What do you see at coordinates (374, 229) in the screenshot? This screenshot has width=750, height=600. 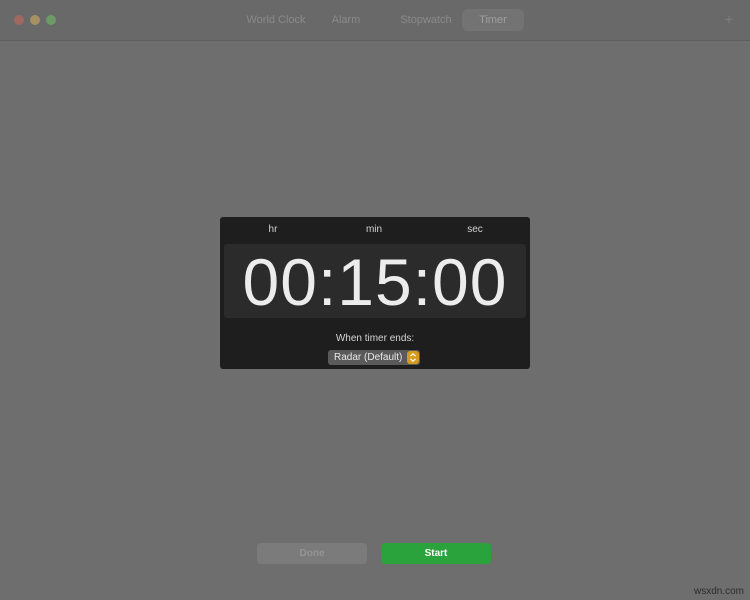 I see `minutes-label: min` at bounding box center [374, 229].